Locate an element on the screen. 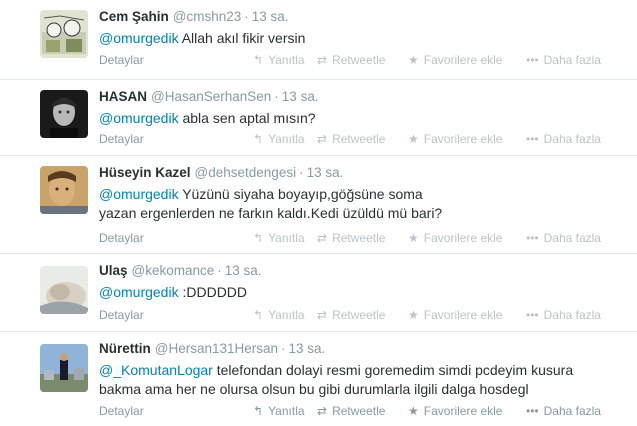 This screenshot has width=637, height=426. tweet-header: Hüseyin Kazel @dehsetdengesi · 13 sa. is located at coordinates (221, 172).